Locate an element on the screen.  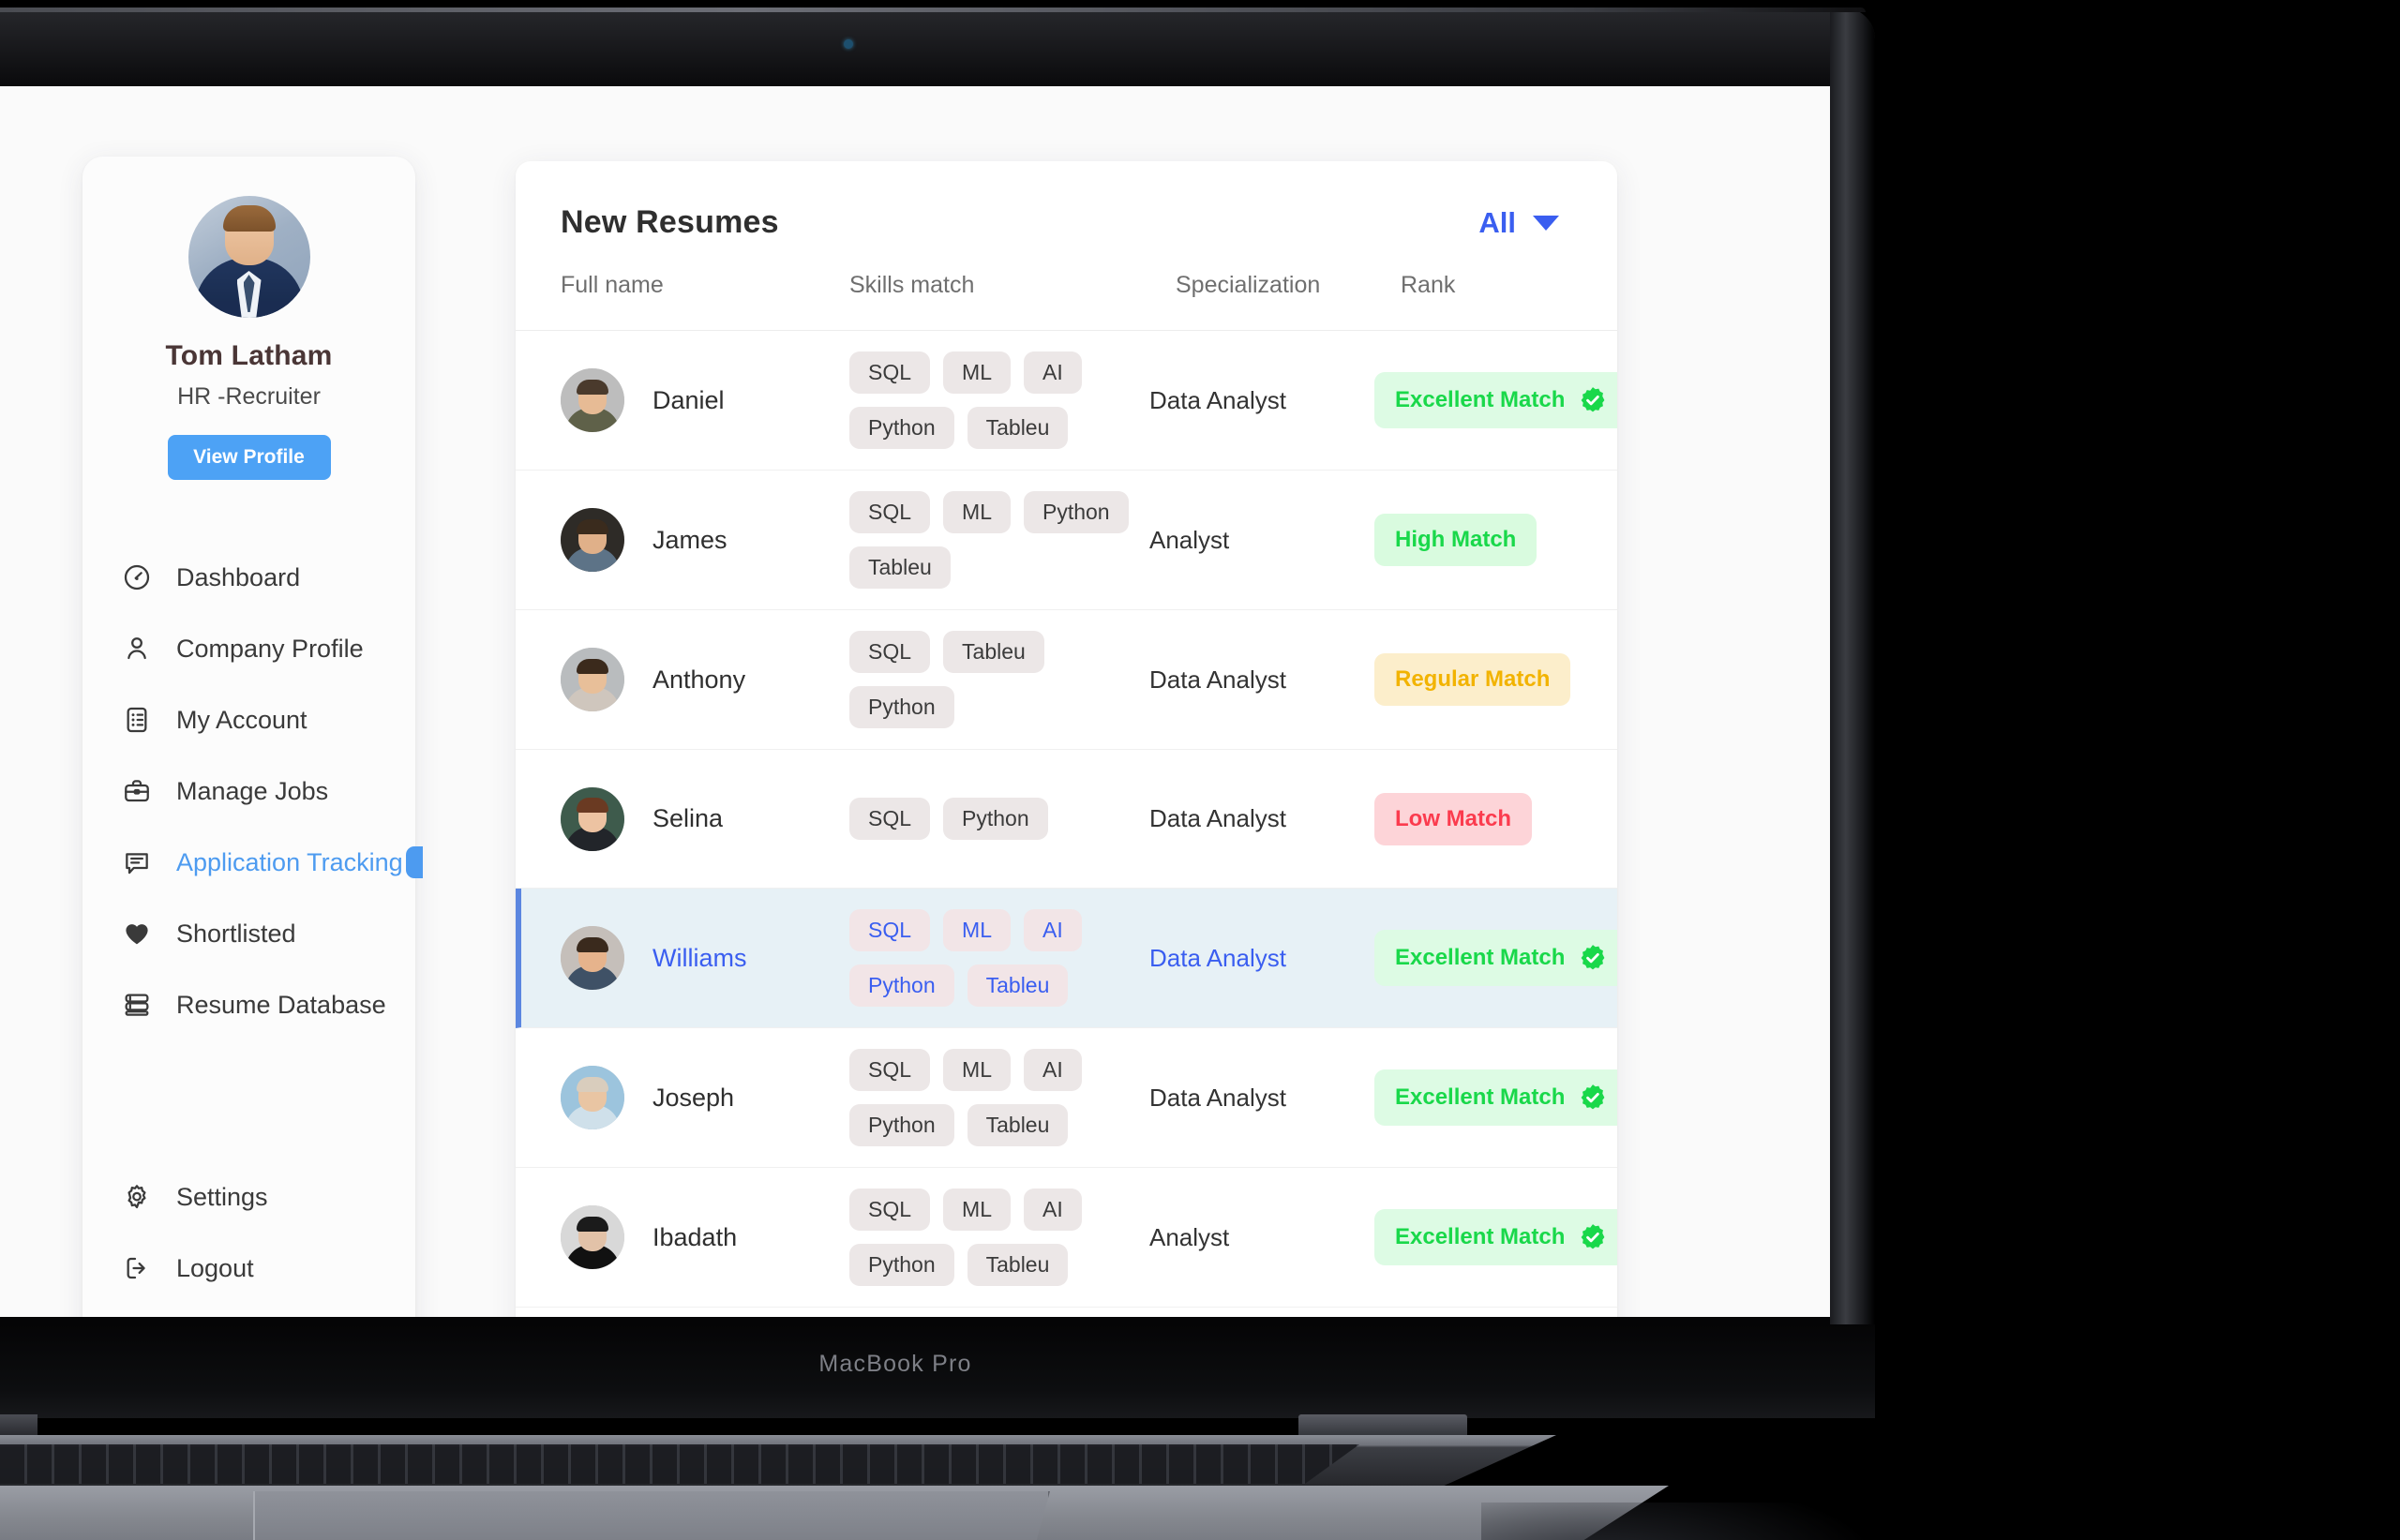
candidate-name: James is located at coordinates (690, 539).